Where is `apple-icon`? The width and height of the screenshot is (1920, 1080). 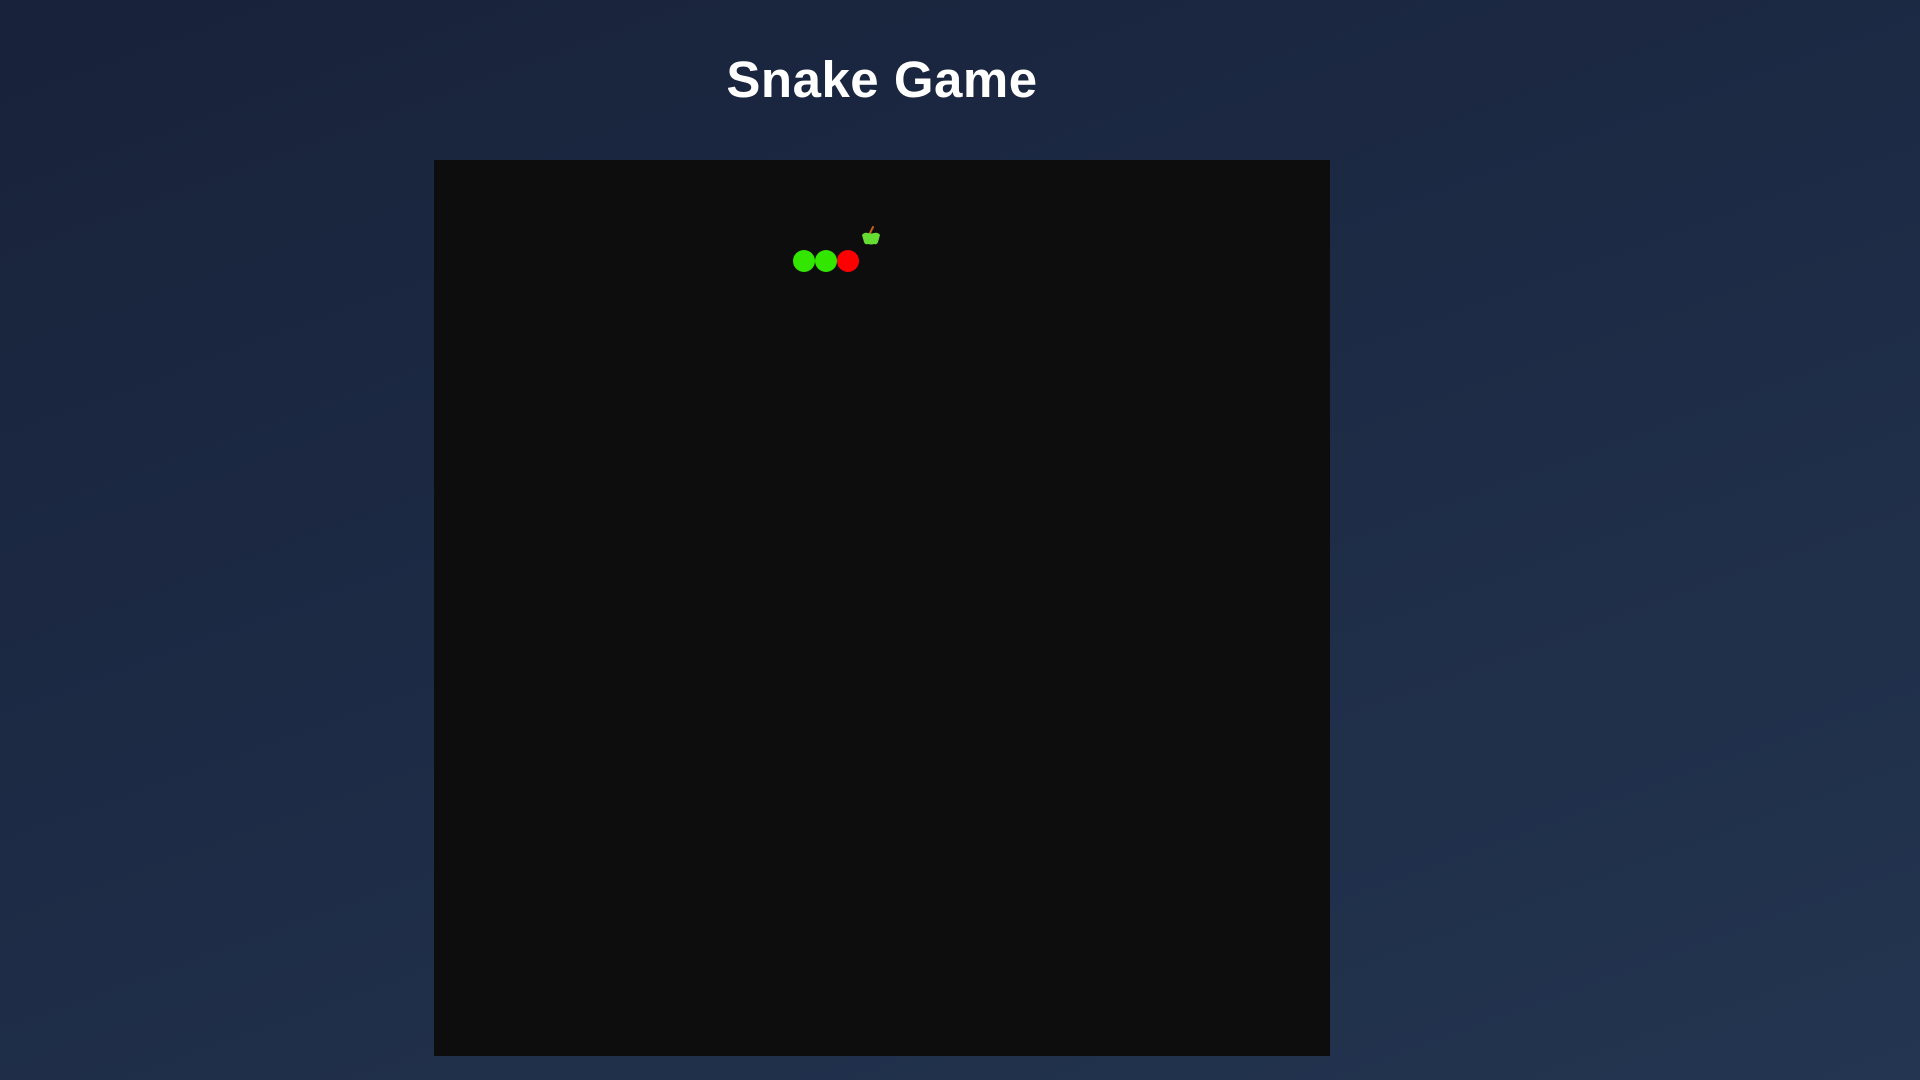
apple-icon is located at coordinates (871, 238).